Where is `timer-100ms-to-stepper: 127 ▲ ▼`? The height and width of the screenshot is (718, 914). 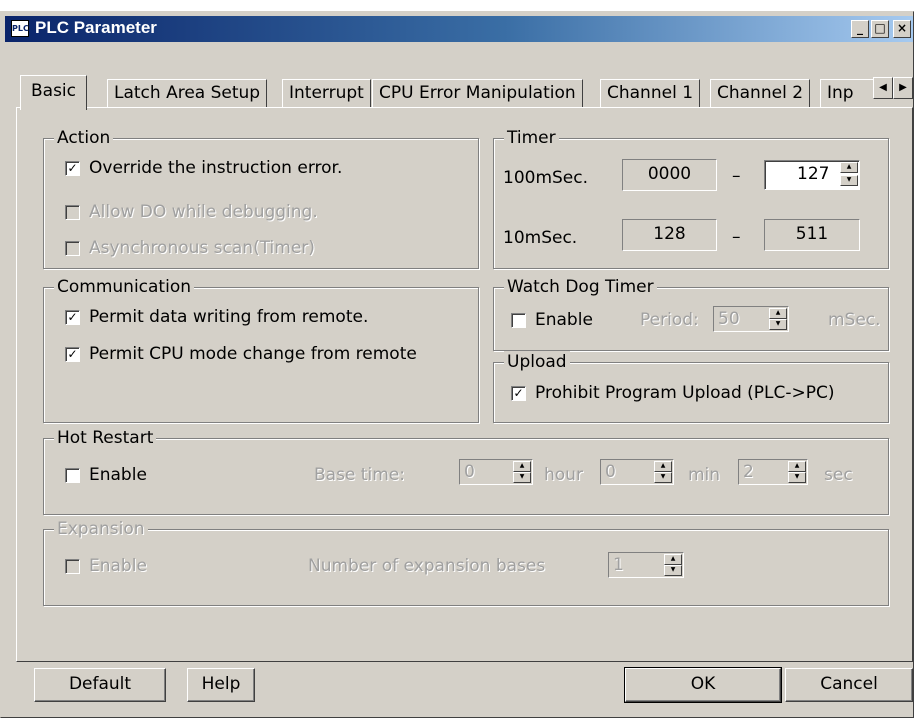
timer-100ms-to-stepper: 127 ▲ ▼ is located at coordinates (812, 175).